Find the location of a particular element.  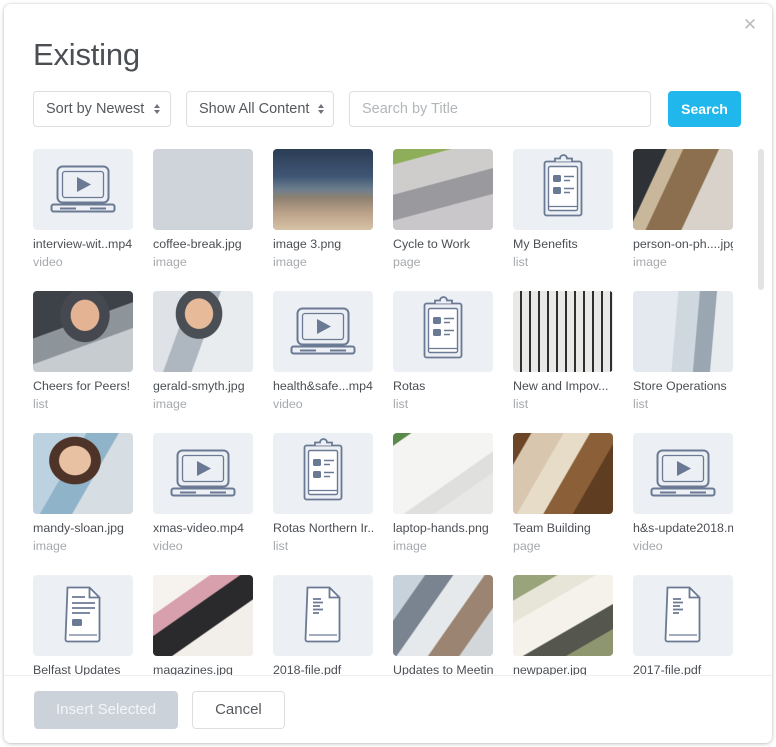

cancel-button: Cancel is located at coordinates (238, 709).